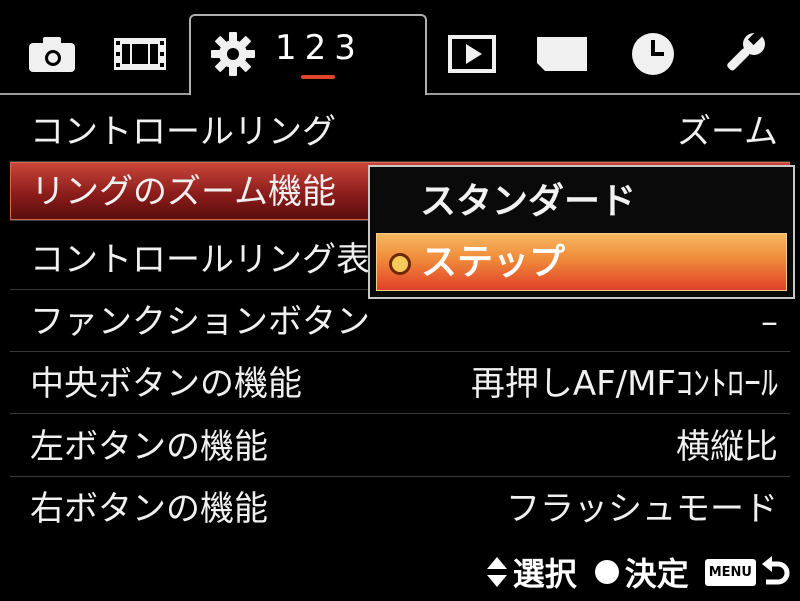 This screenshot has height=601, width=800. What do you see at coordinates (727, 447) in the screenshot?
I see `menu-item-value: 横縦比` at bounding box center [727, 447].